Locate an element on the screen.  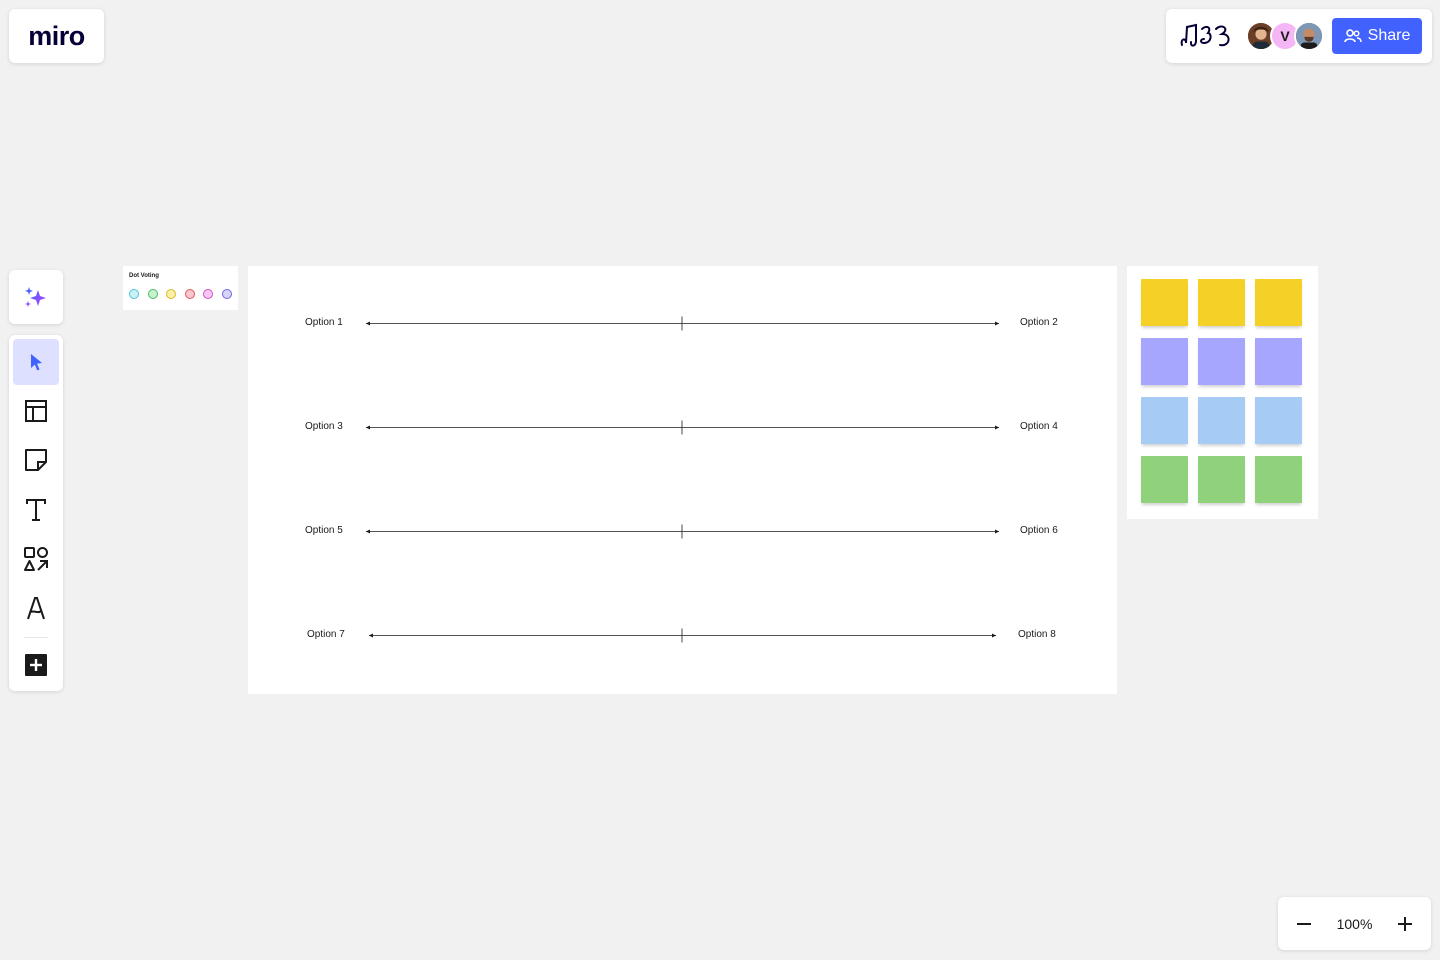
option-label-left: Option 7 is located at coordinates (326, 634).